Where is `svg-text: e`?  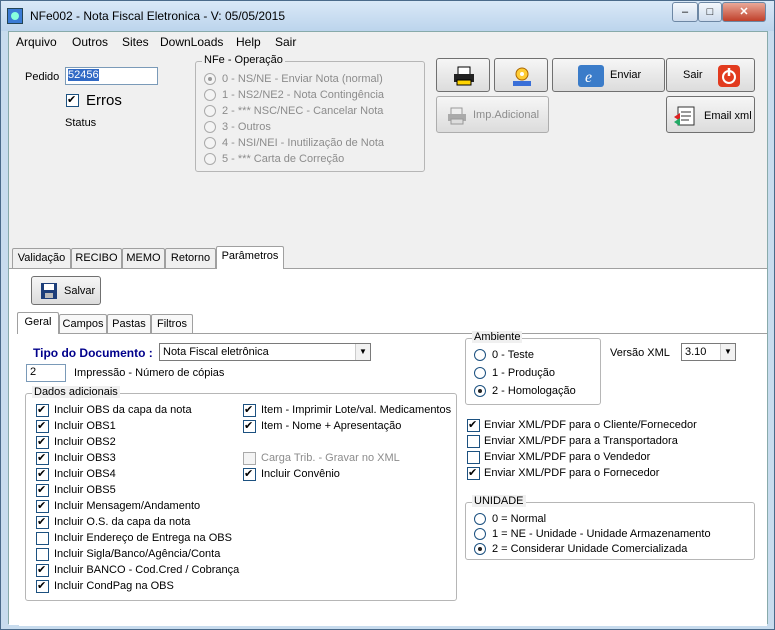
svg-text: e is located at coordinates (588, 77).